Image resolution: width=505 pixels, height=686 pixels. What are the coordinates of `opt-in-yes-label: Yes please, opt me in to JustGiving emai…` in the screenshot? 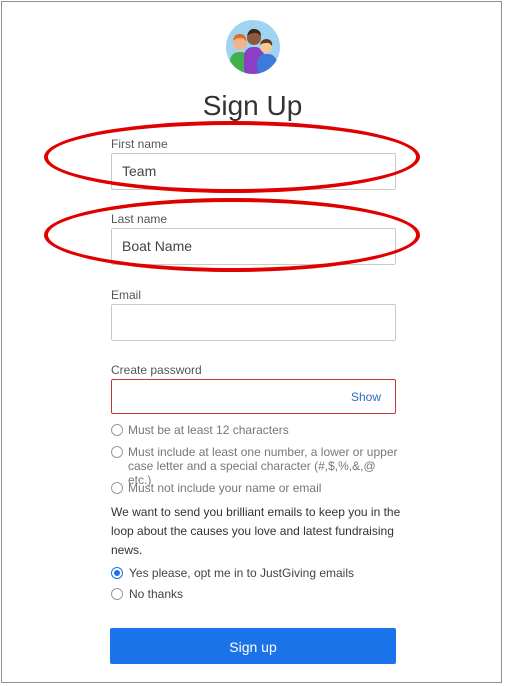 It's located at (241, 573).